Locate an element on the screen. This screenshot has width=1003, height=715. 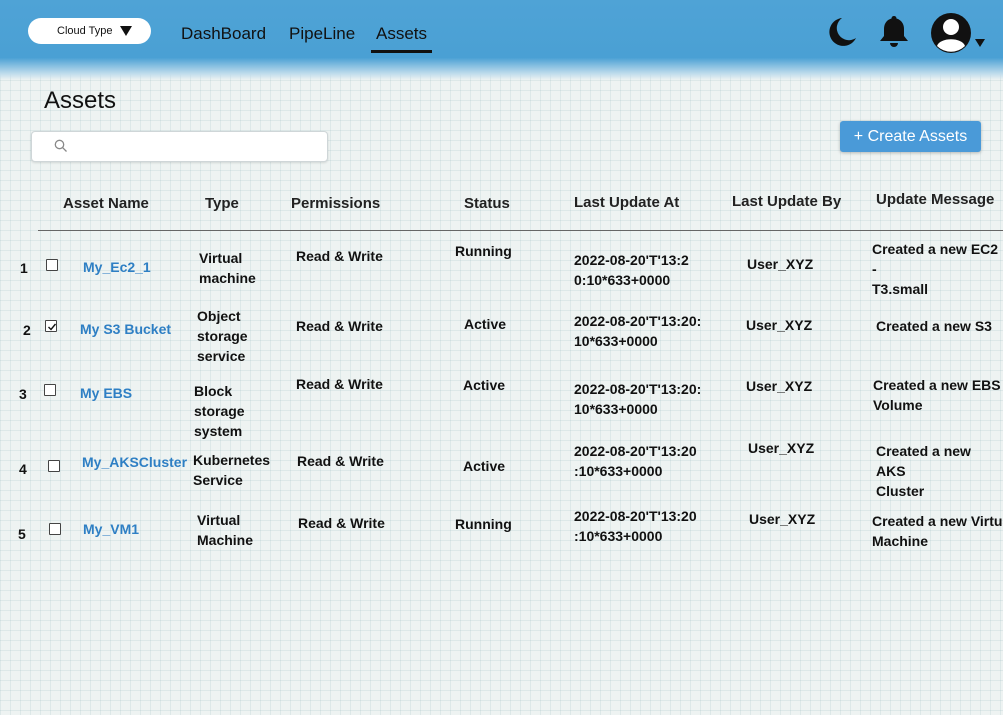
header-divider is located at coordinates (520, 230).